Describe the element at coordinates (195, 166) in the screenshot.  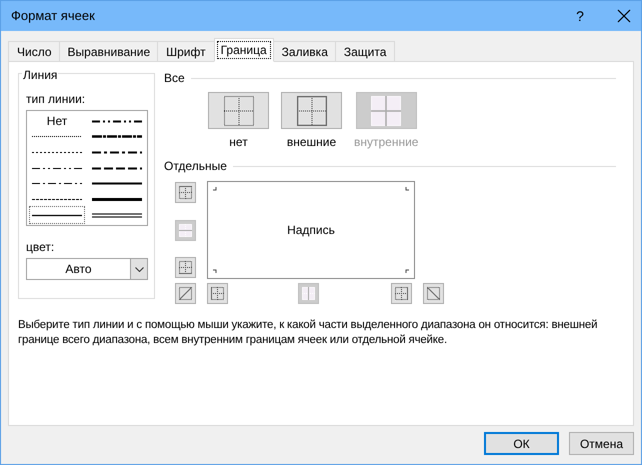
I see `section-title: Отдельные` at that location.